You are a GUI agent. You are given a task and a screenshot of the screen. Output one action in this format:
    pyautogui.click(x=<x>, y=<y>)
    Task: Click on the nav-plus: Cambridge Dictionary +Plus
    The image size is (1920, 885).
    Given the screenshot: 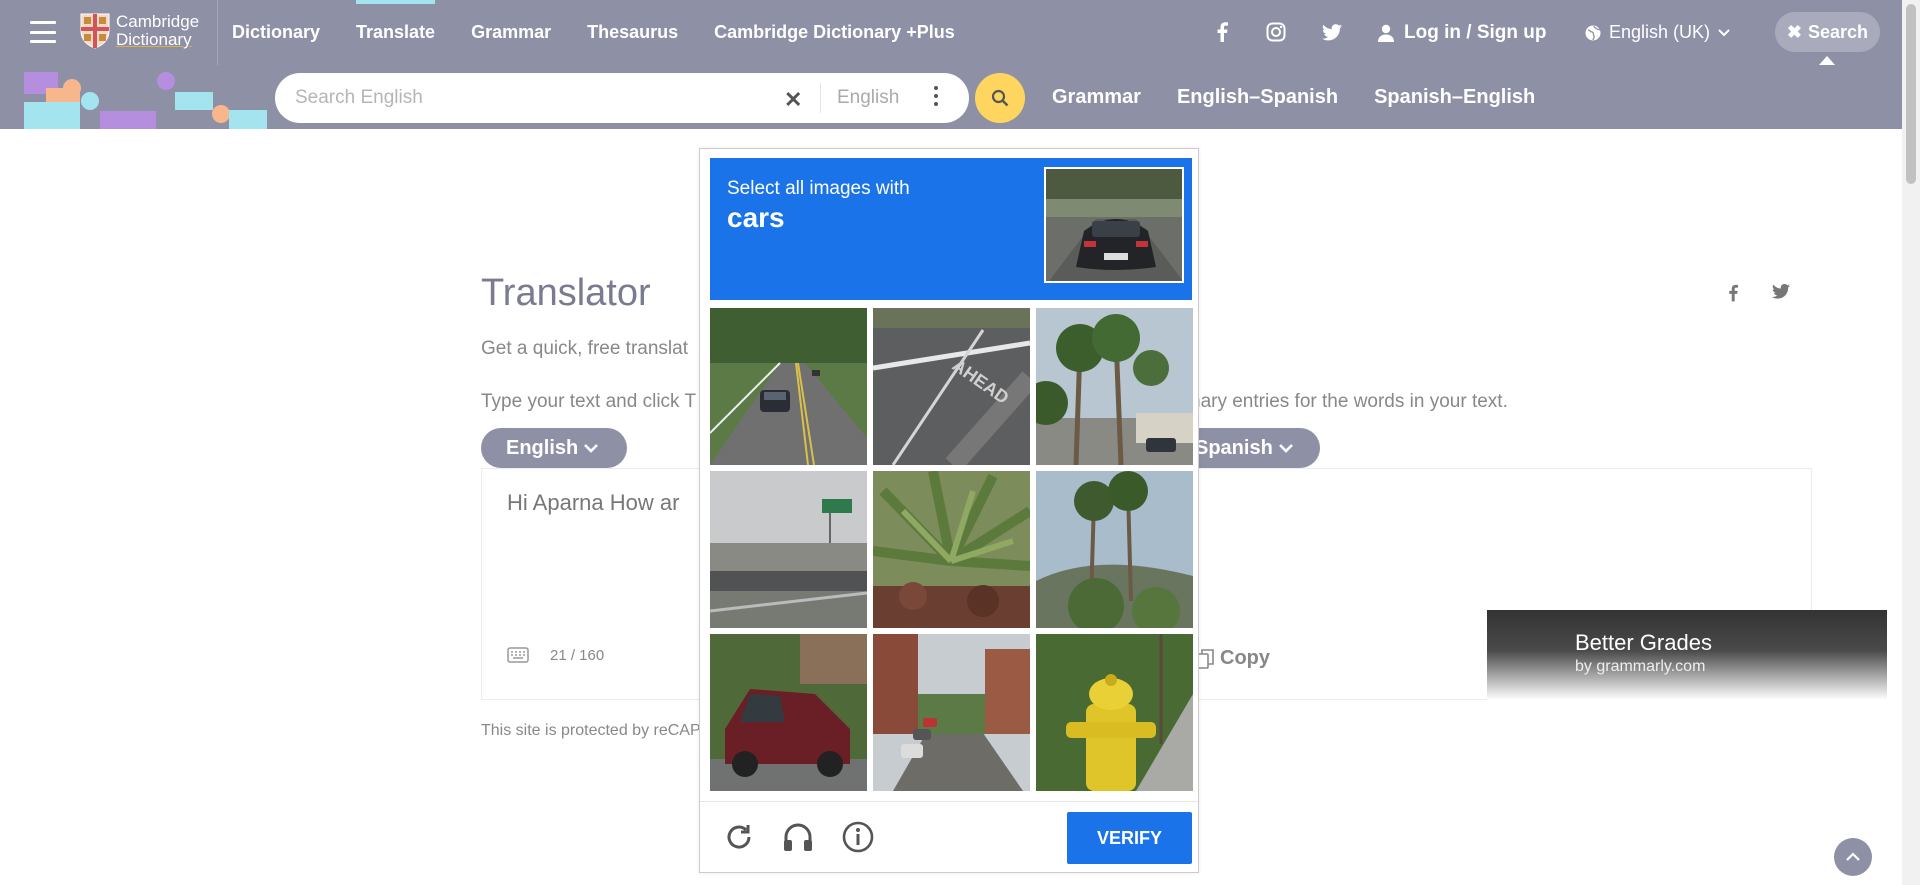 What is the action you would take?
    pyautogui.click(x=834, y=32)
    